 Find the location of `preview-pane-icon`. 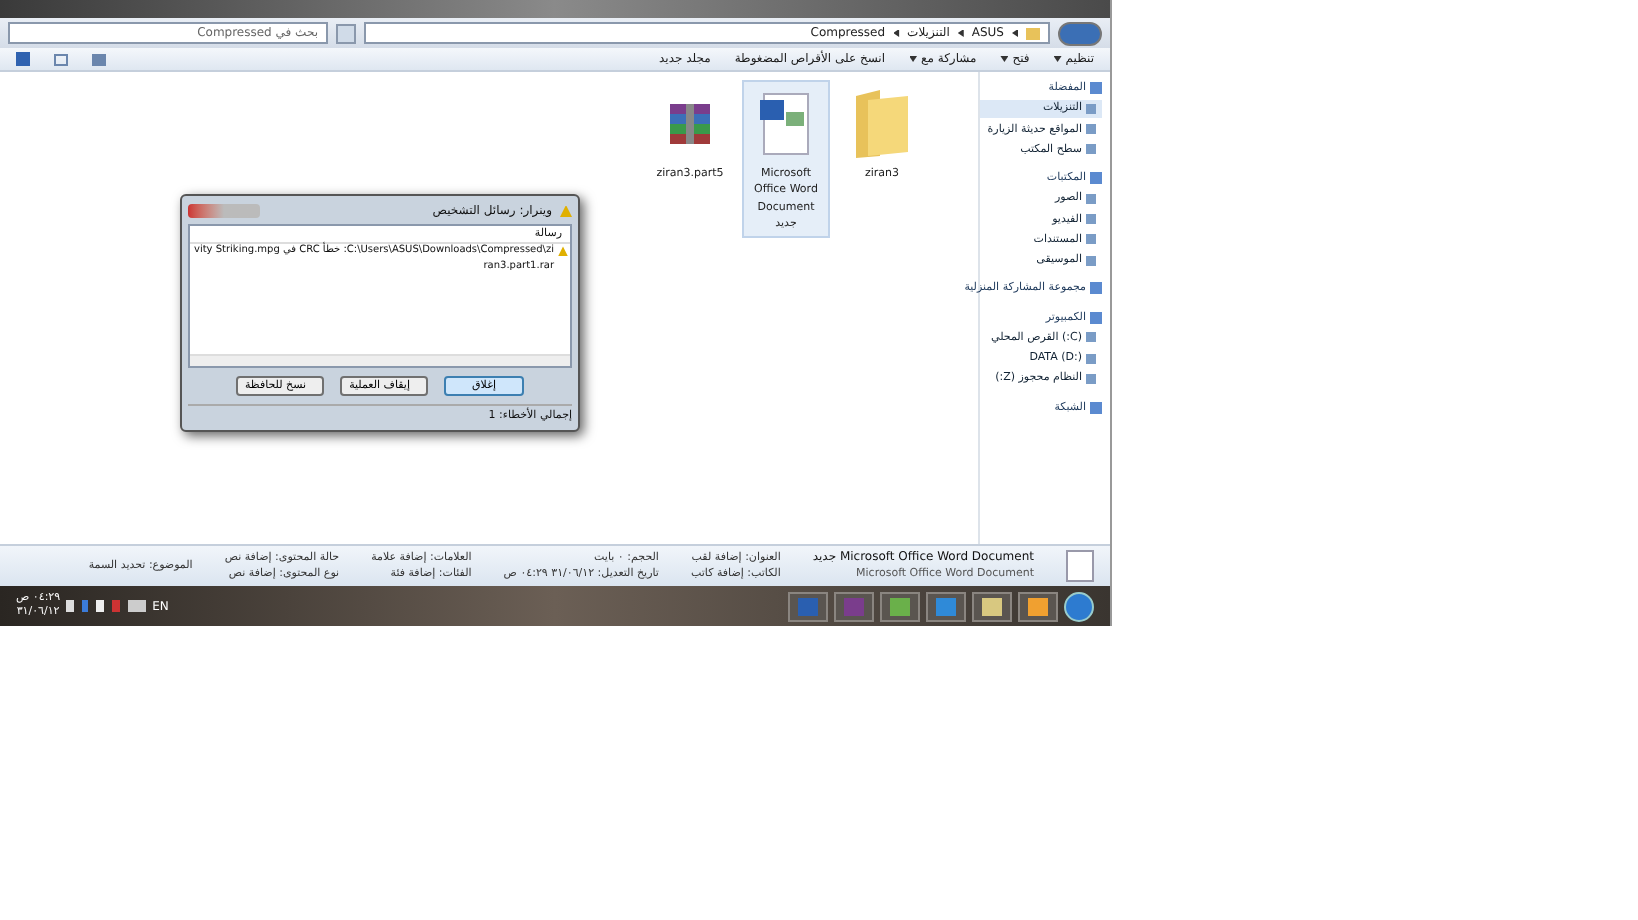

preview-pane-icon is located at coordinates (61, 59).